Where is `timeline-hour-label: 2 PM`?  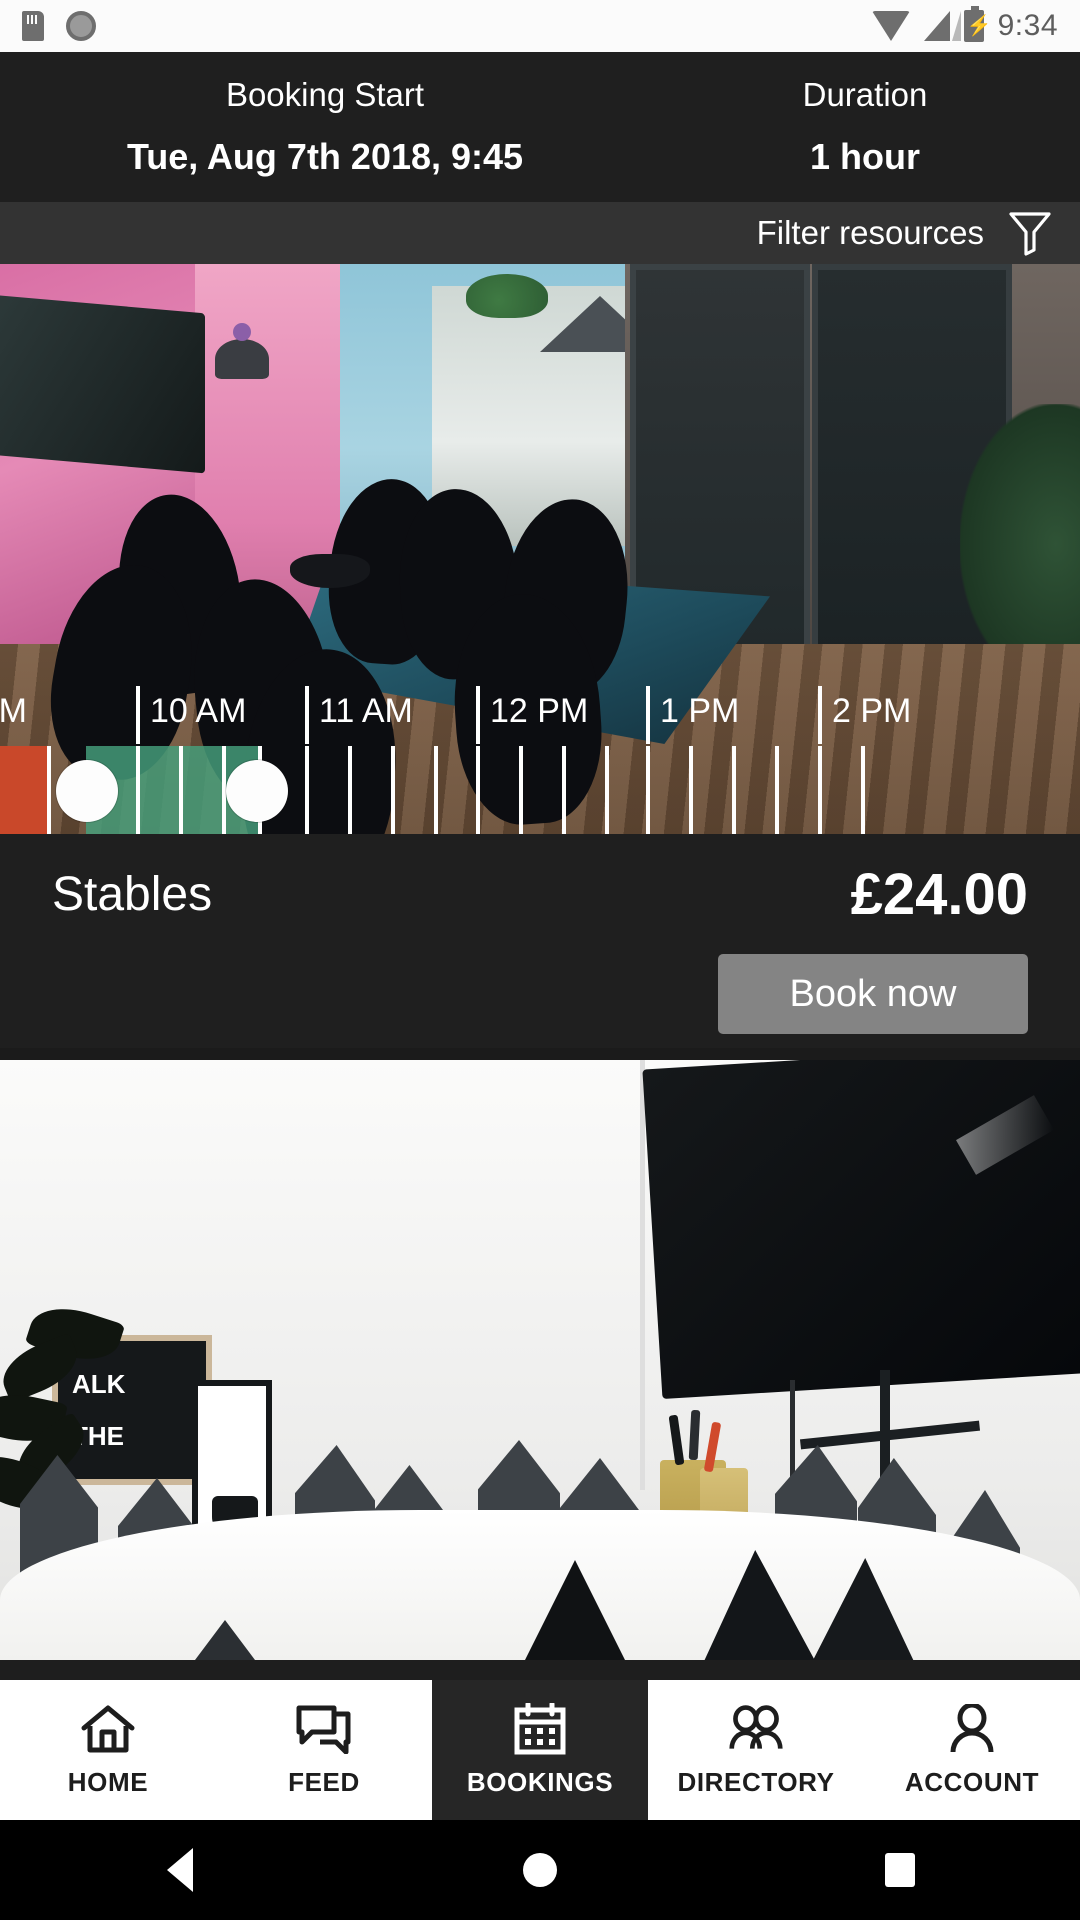
timeline-hour-label: 2 PM is located at coordinates (872, 711).